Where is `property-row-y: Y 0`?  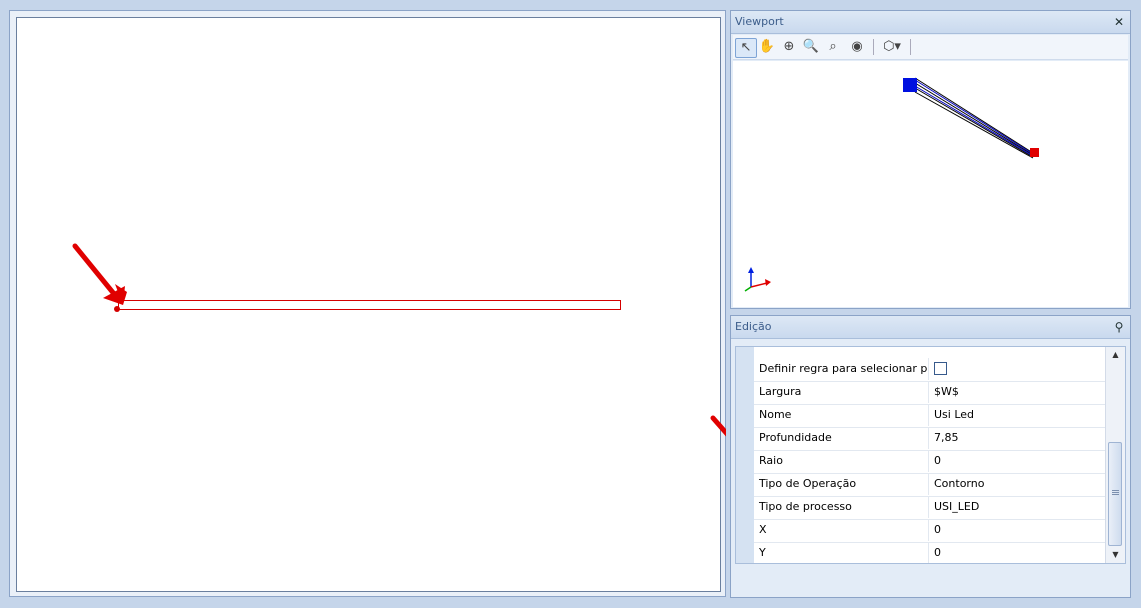 property-row-y: Y 0 is located at coordinates (929, 552).